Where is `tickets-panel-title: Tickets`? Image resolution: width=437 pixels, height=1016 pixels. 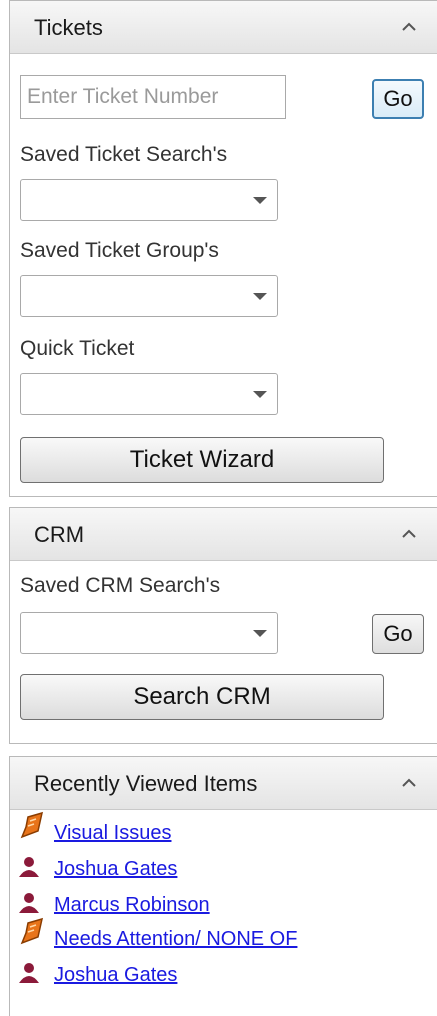 tickets-panel-title: Tickets is located at coordinates (68, 27).